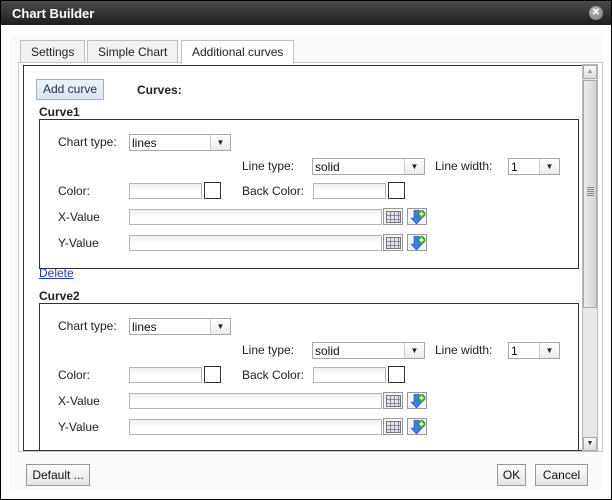 This screenshot has width=612, height=500. What do you see at coordinates (159, 90) in the screenshot?
I see `curves-label: Curves:` at bounding box center [159, 90].